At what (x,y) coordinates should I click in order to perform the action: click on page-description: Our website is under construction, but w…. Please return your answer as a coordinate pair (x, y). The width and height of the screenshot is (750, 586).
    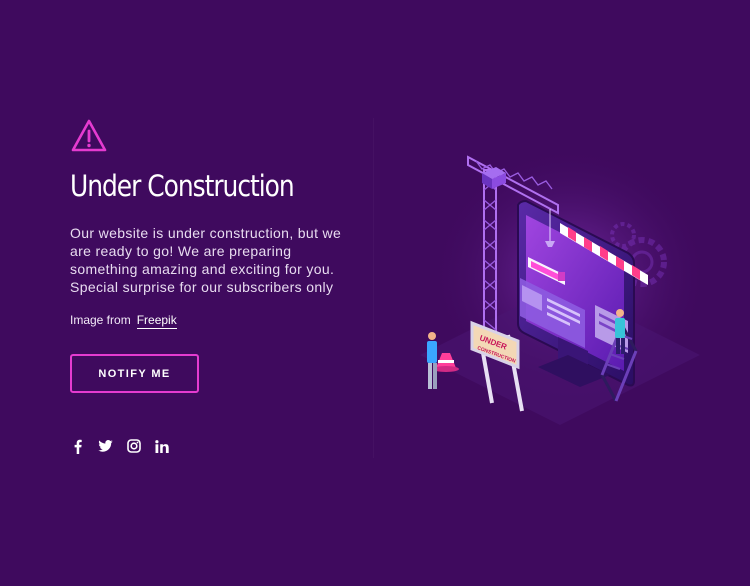
    Looking at the image, I should click on (206, 260).